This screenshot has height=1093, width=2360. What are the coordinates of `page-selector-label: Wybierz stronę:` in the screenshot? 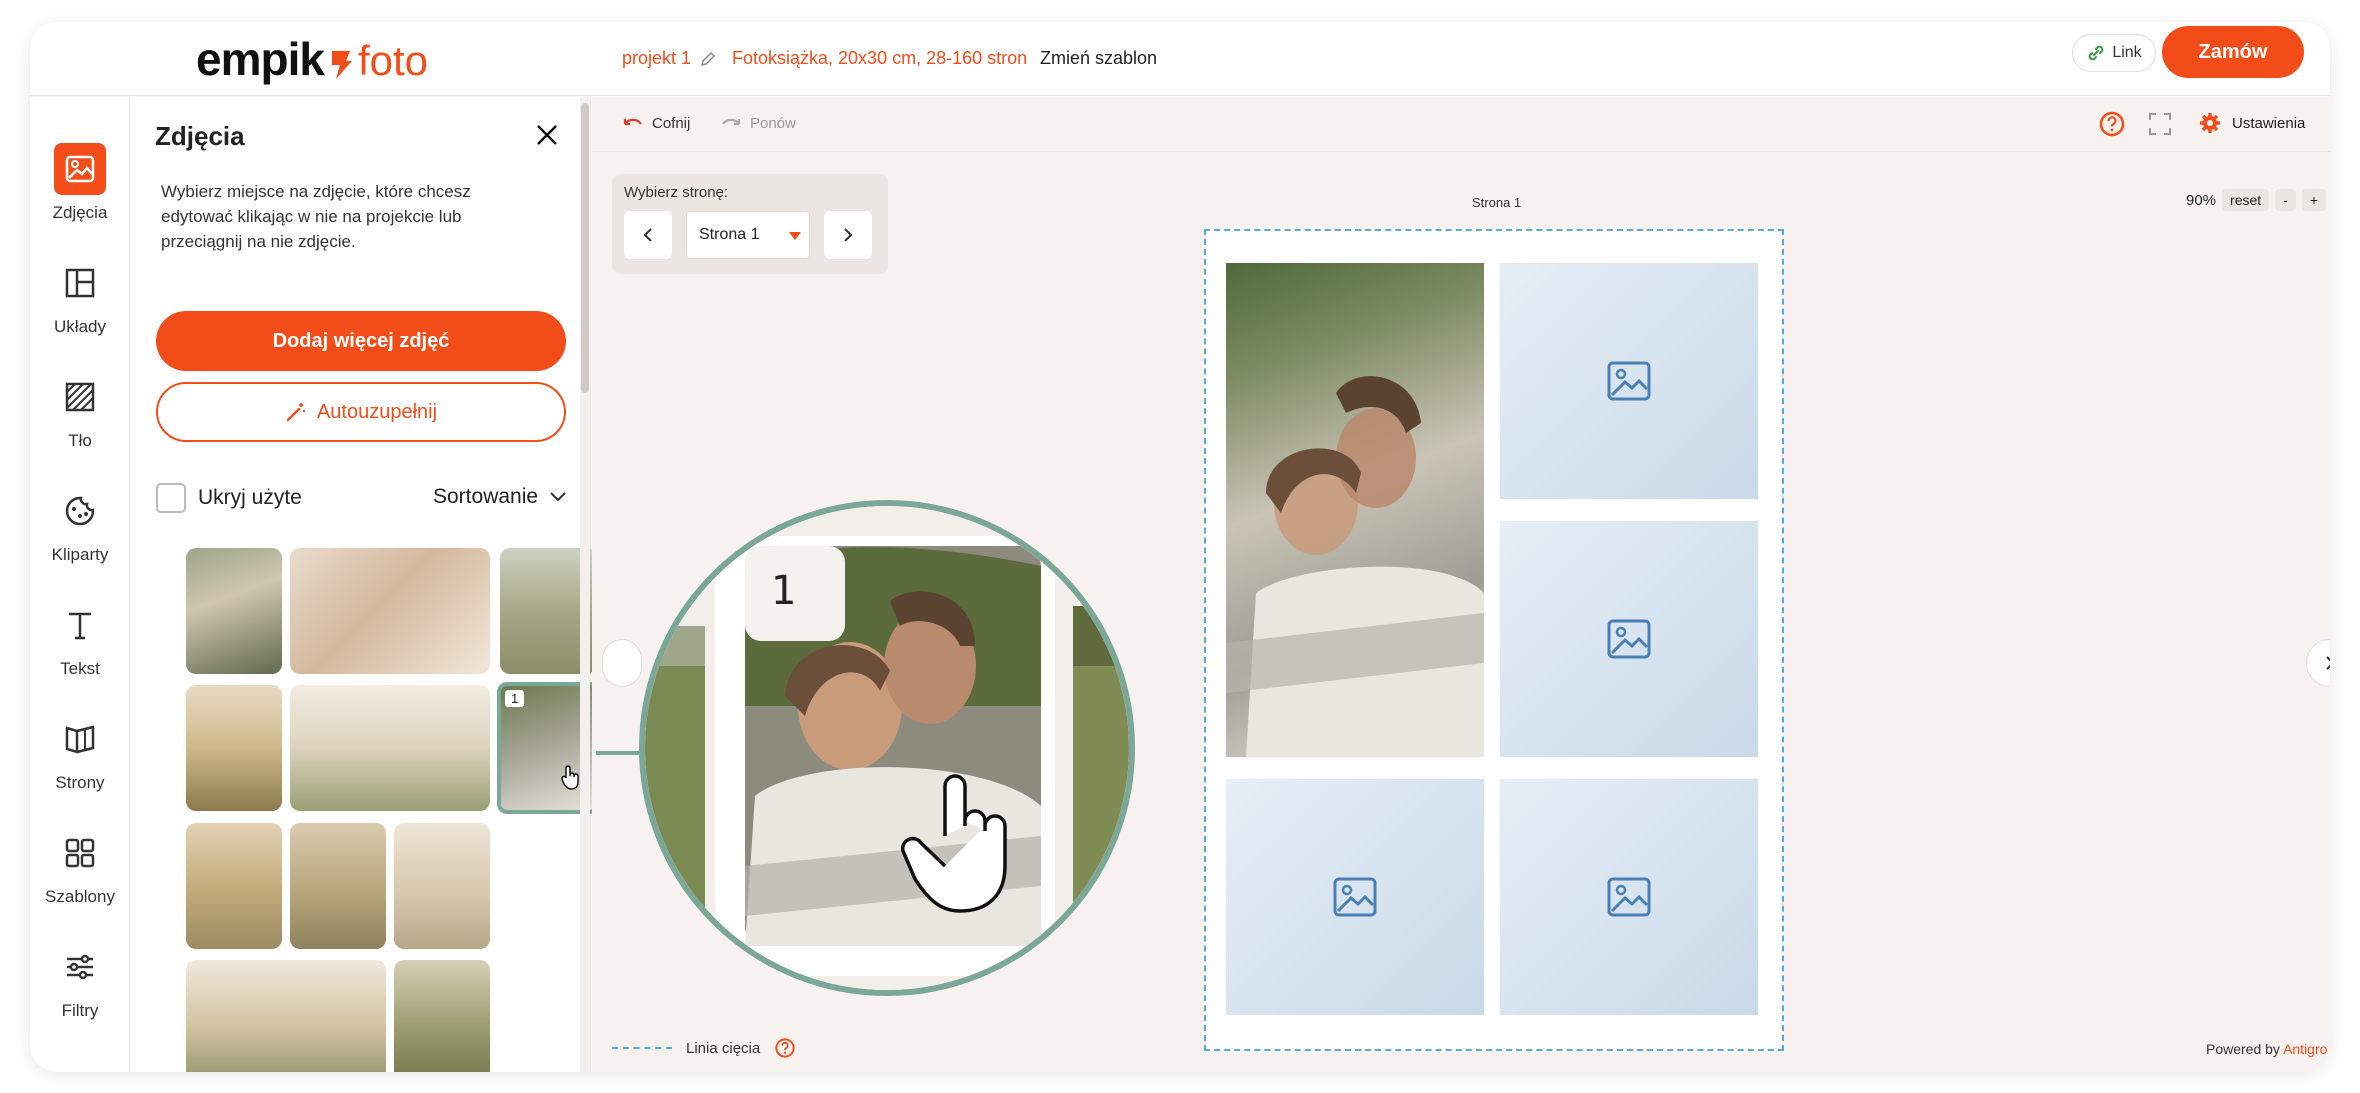 It's located at (676, 192).